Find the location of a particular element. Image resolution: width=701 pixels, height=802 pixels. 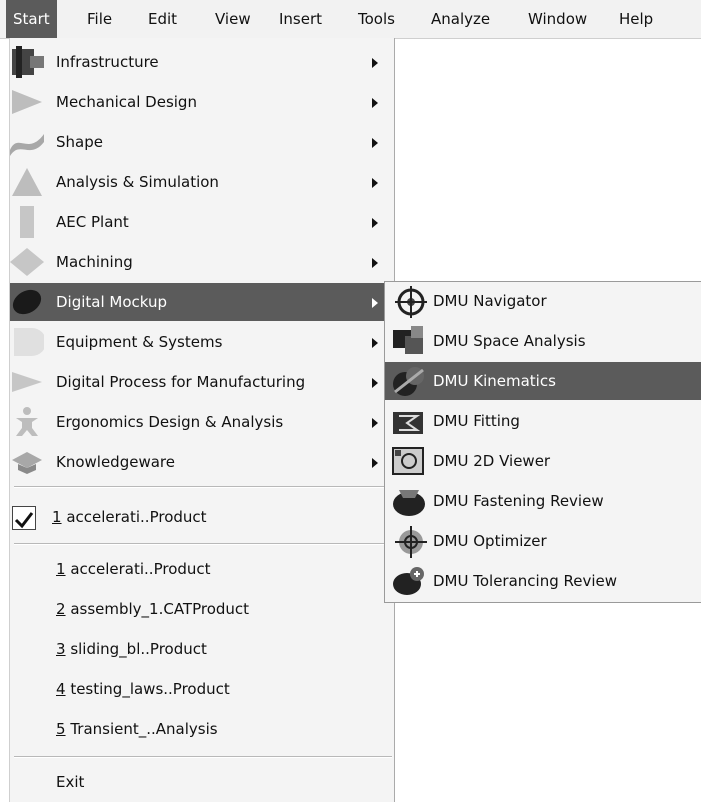

digital-mockup-icon is located at coordinates (27, 302).